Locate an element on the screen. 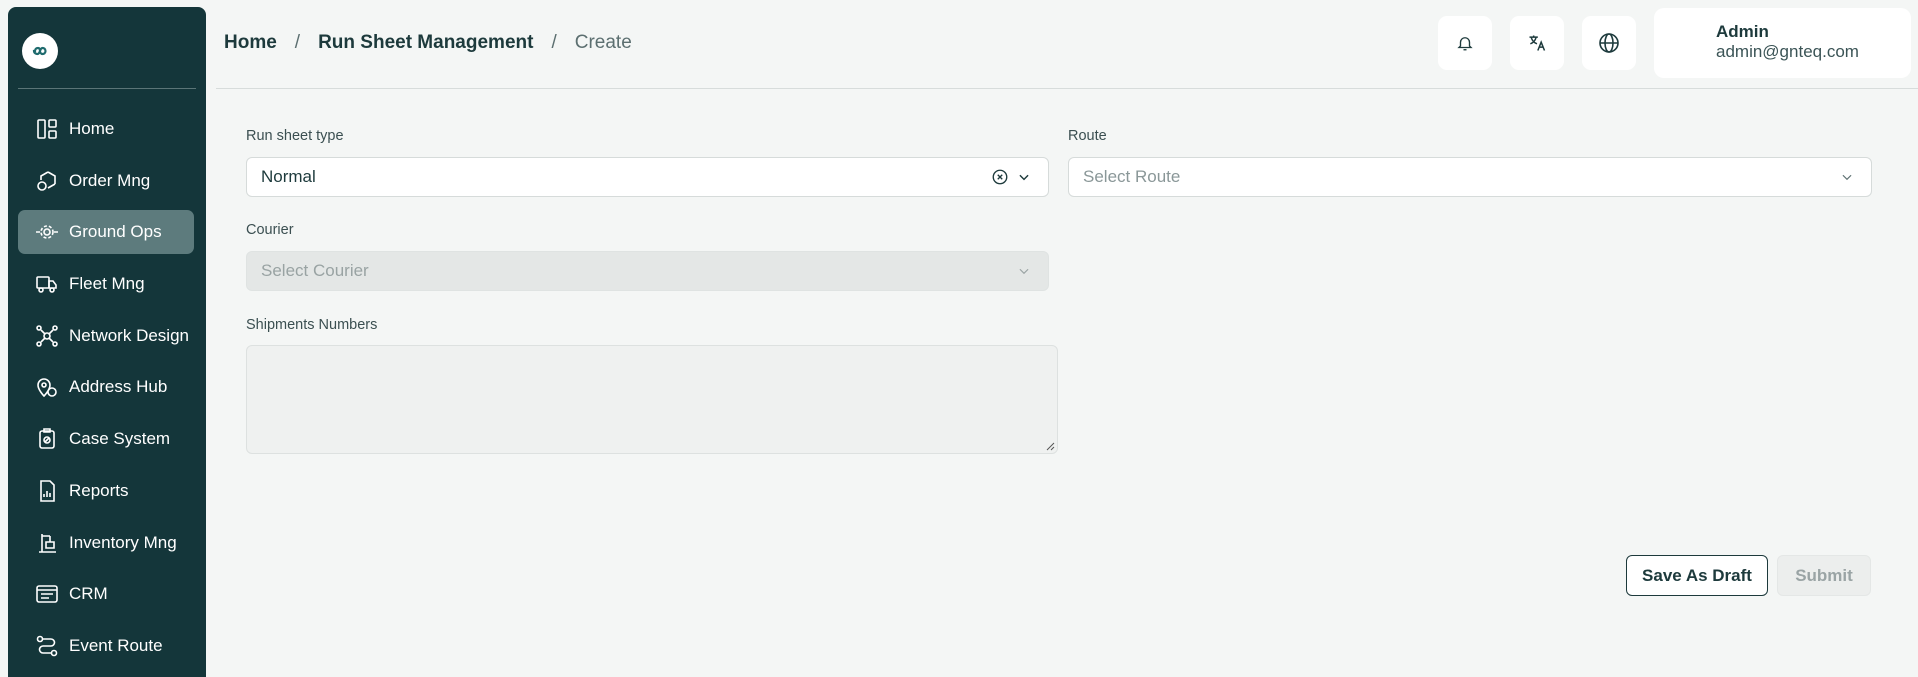  report-icon is located at coordinates (47, 491).